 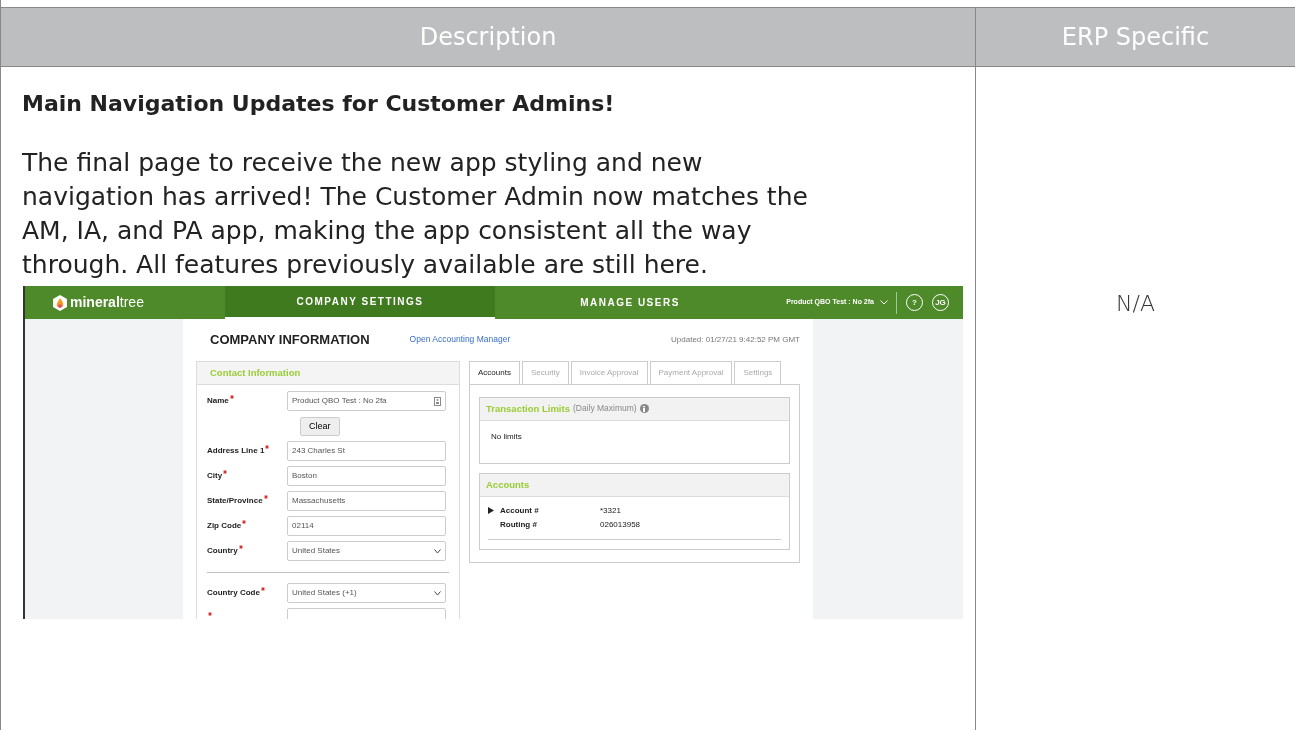 I want to click on input-field: 243 Charles St, so click(x=366, y=451).